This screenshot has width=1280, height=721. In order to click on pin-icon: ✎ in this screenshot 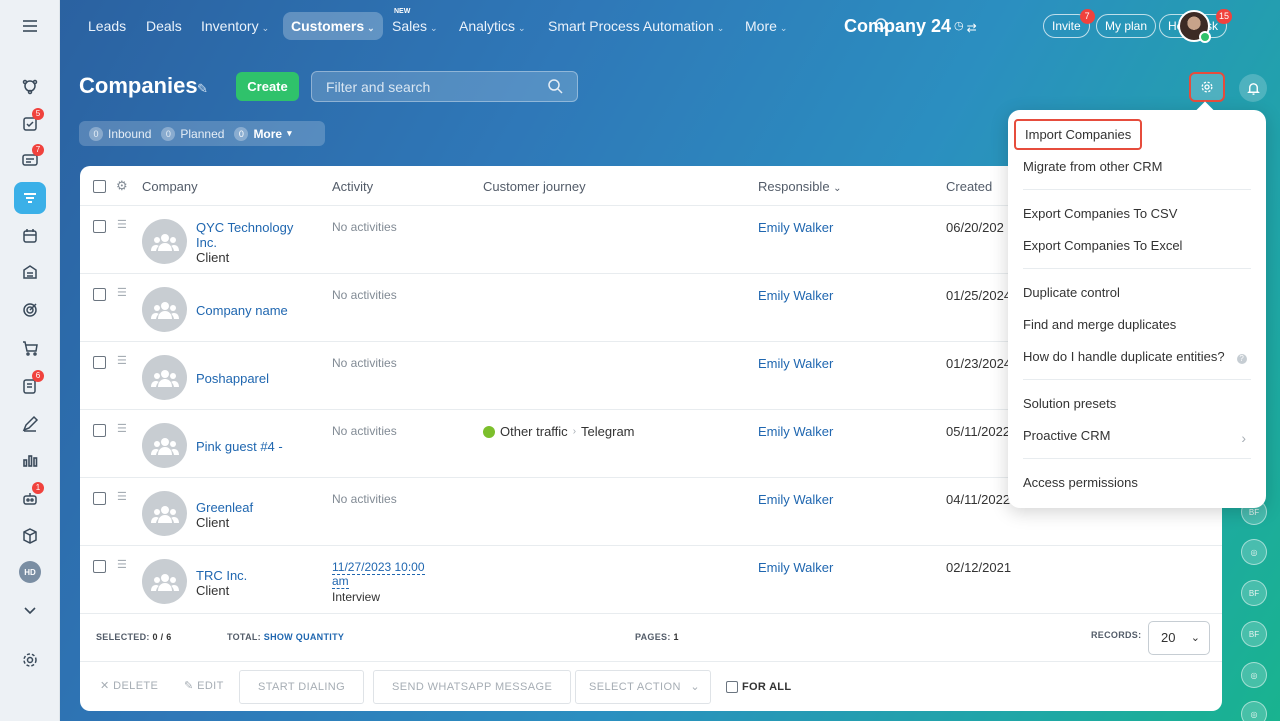, I will do `click(202, 89)`.